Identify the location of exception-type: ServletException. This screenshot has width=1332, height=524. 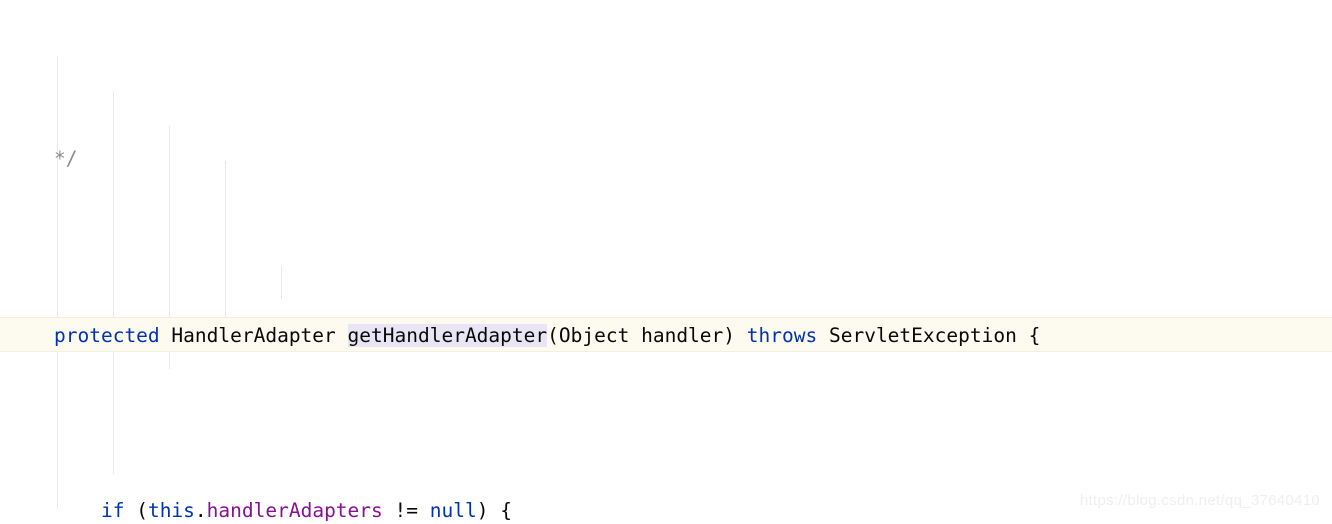
(922, 335).